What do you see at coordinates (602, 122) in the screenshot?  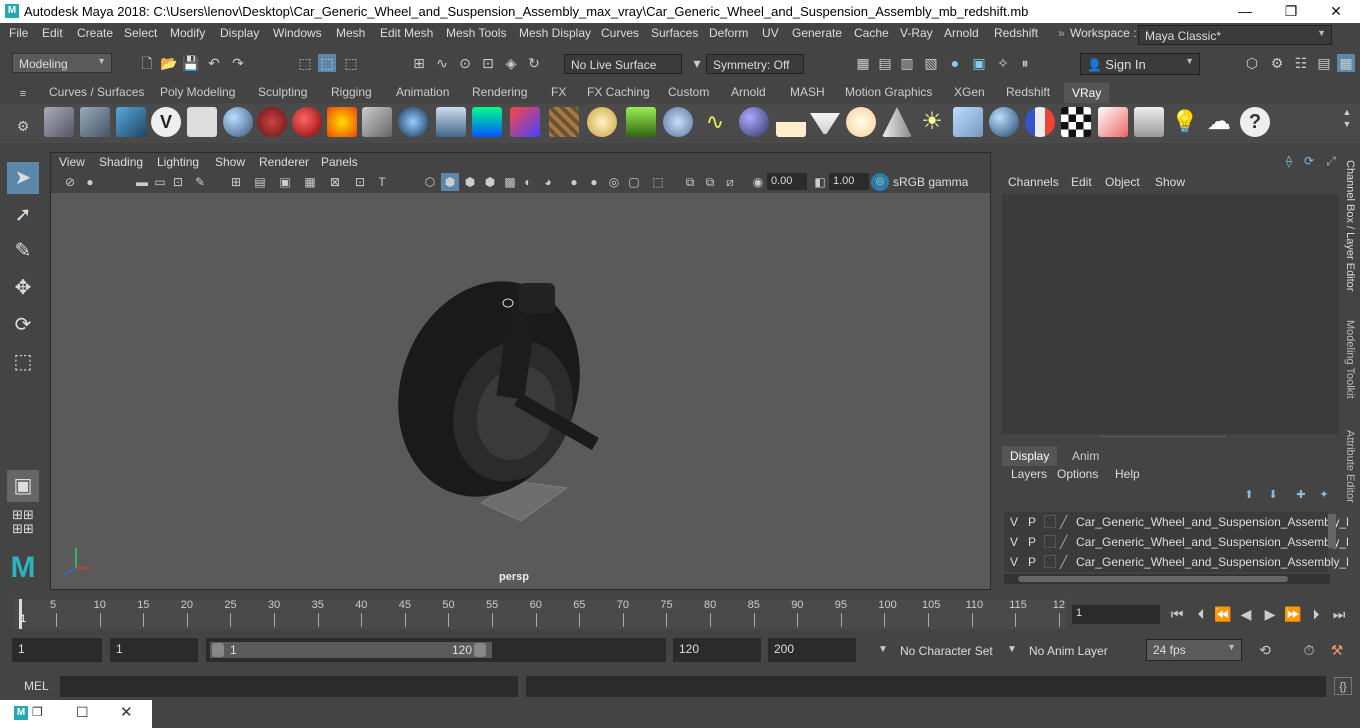 I see `vray-sun-sphere-icon` at bounding box center [602, 122].